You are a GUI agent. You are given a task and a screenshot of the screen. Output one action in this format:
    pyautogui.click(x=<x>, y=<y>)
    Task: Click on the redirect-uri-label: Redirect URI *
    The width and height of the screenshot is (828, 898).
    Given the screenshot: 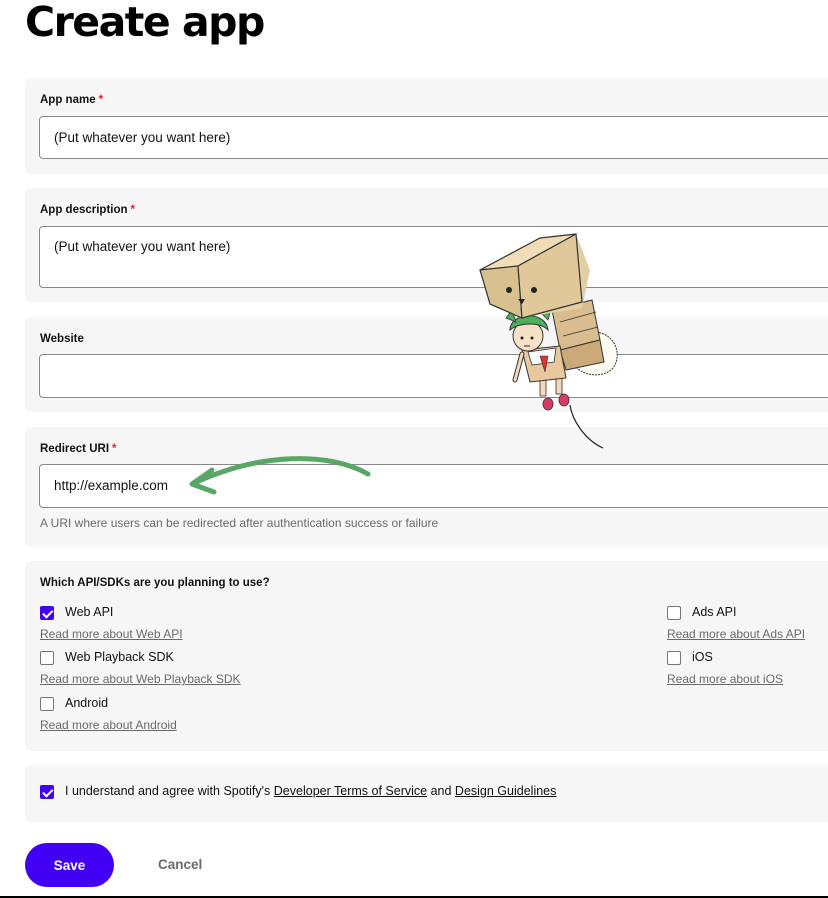 What is the action you would take?
    pyautogui.click(x=78, y=449)
    